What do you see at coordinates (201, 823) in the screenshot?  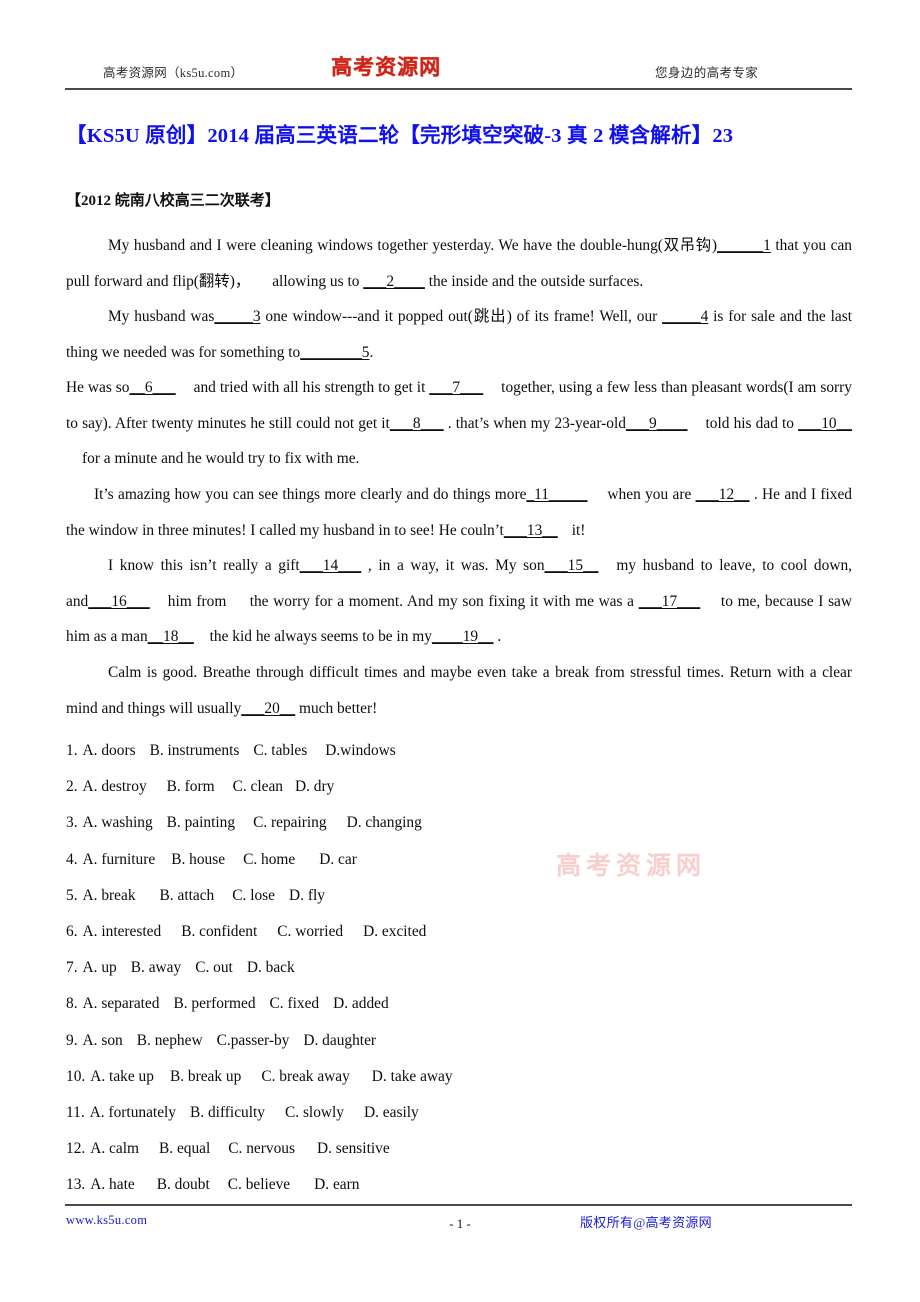 I see `option-choice-b: B. painting` at bounding box center [201, 823].